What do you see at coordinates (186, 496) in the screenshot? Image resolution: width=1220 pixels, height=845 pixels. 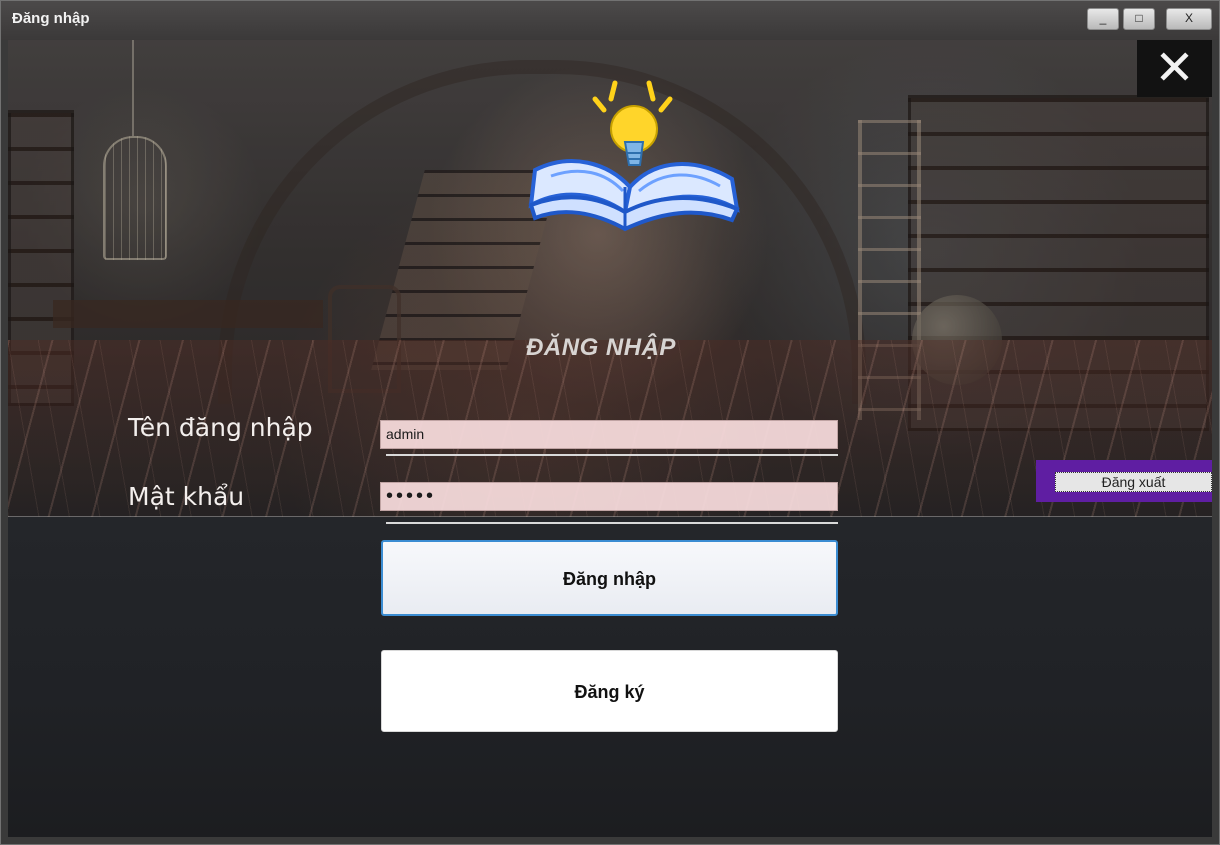 I see `password-label: Mật khẩu` at bounding box center [186, 496].